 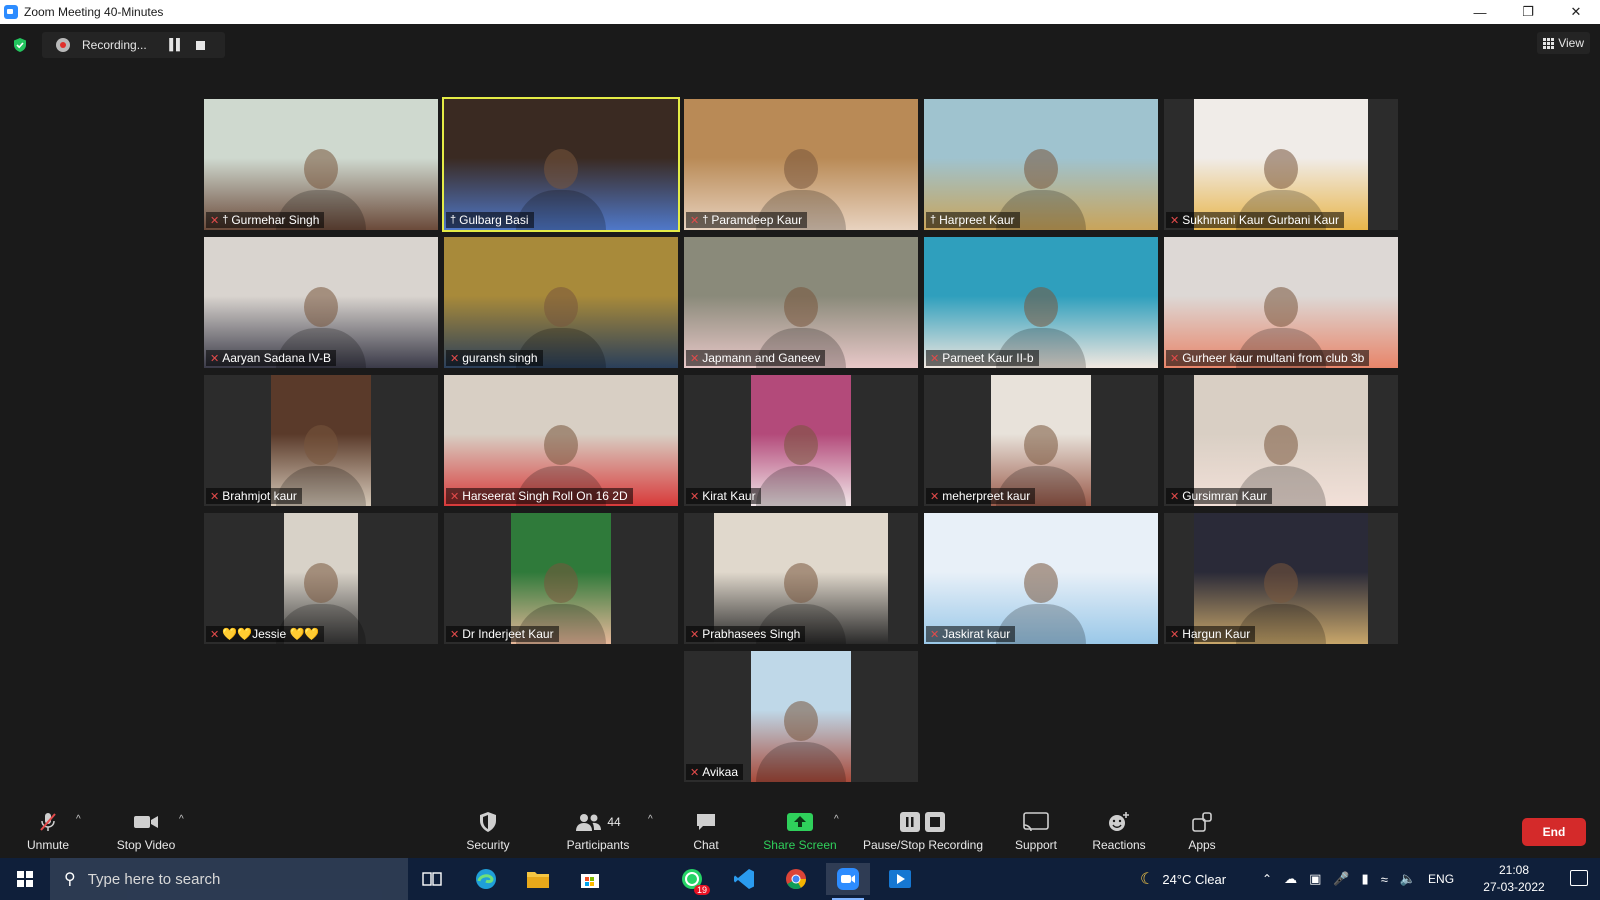 I want to click on weather-text: 24°C Clear, so click(x=1194, y=879).